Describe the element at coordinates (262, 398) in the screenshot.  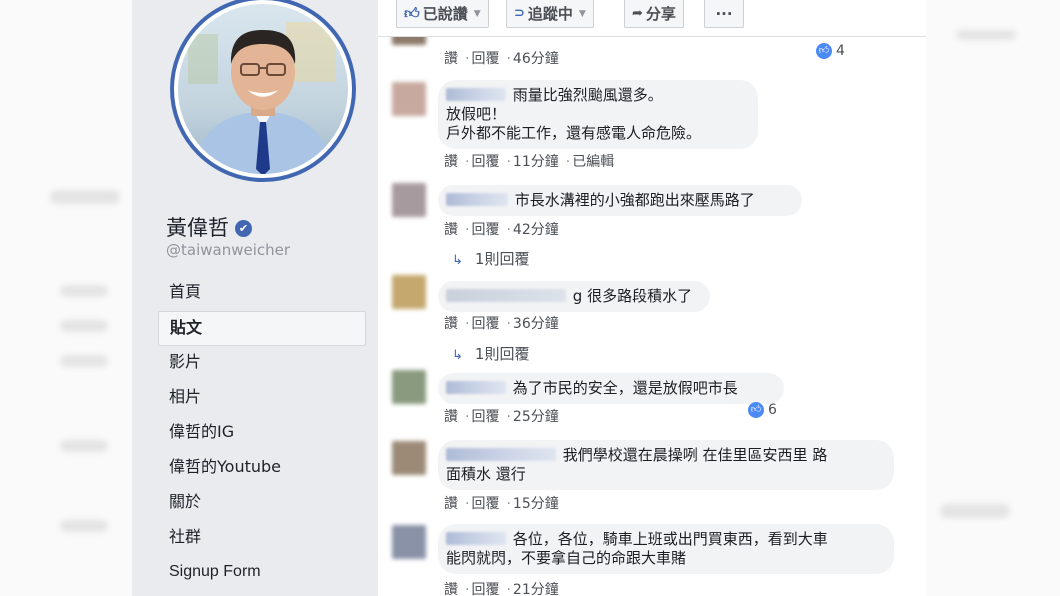
I see `nav-item-photos: 相片` at that location.